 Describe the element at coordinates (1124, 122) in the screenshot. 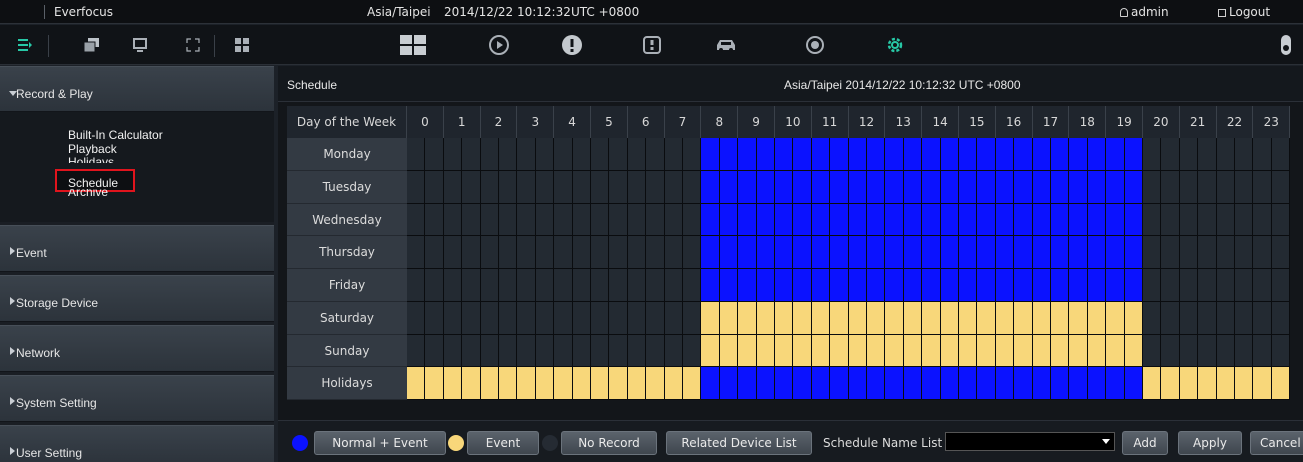

I see `hour-column-header: 19` at that location.